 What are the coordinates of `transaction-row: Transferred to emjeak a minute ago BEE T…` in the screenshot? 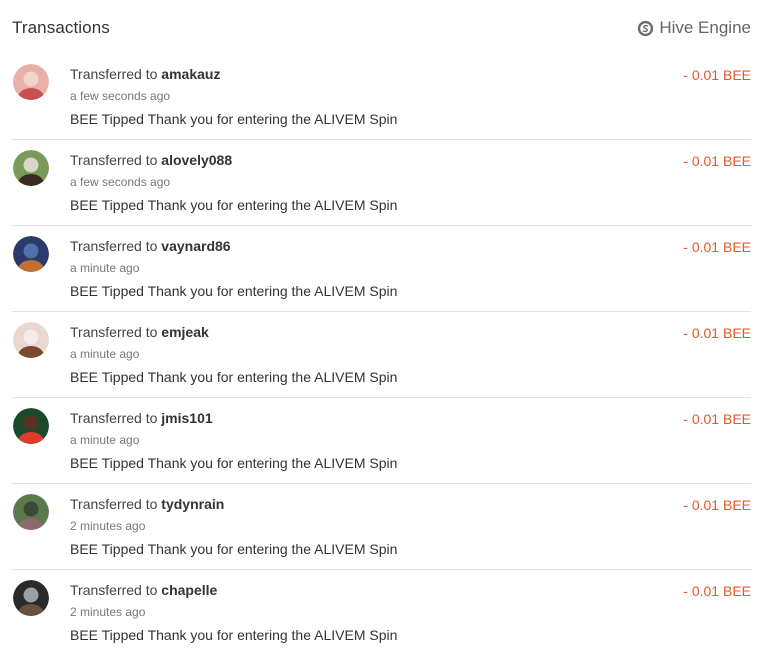 It's located at (381, 355).